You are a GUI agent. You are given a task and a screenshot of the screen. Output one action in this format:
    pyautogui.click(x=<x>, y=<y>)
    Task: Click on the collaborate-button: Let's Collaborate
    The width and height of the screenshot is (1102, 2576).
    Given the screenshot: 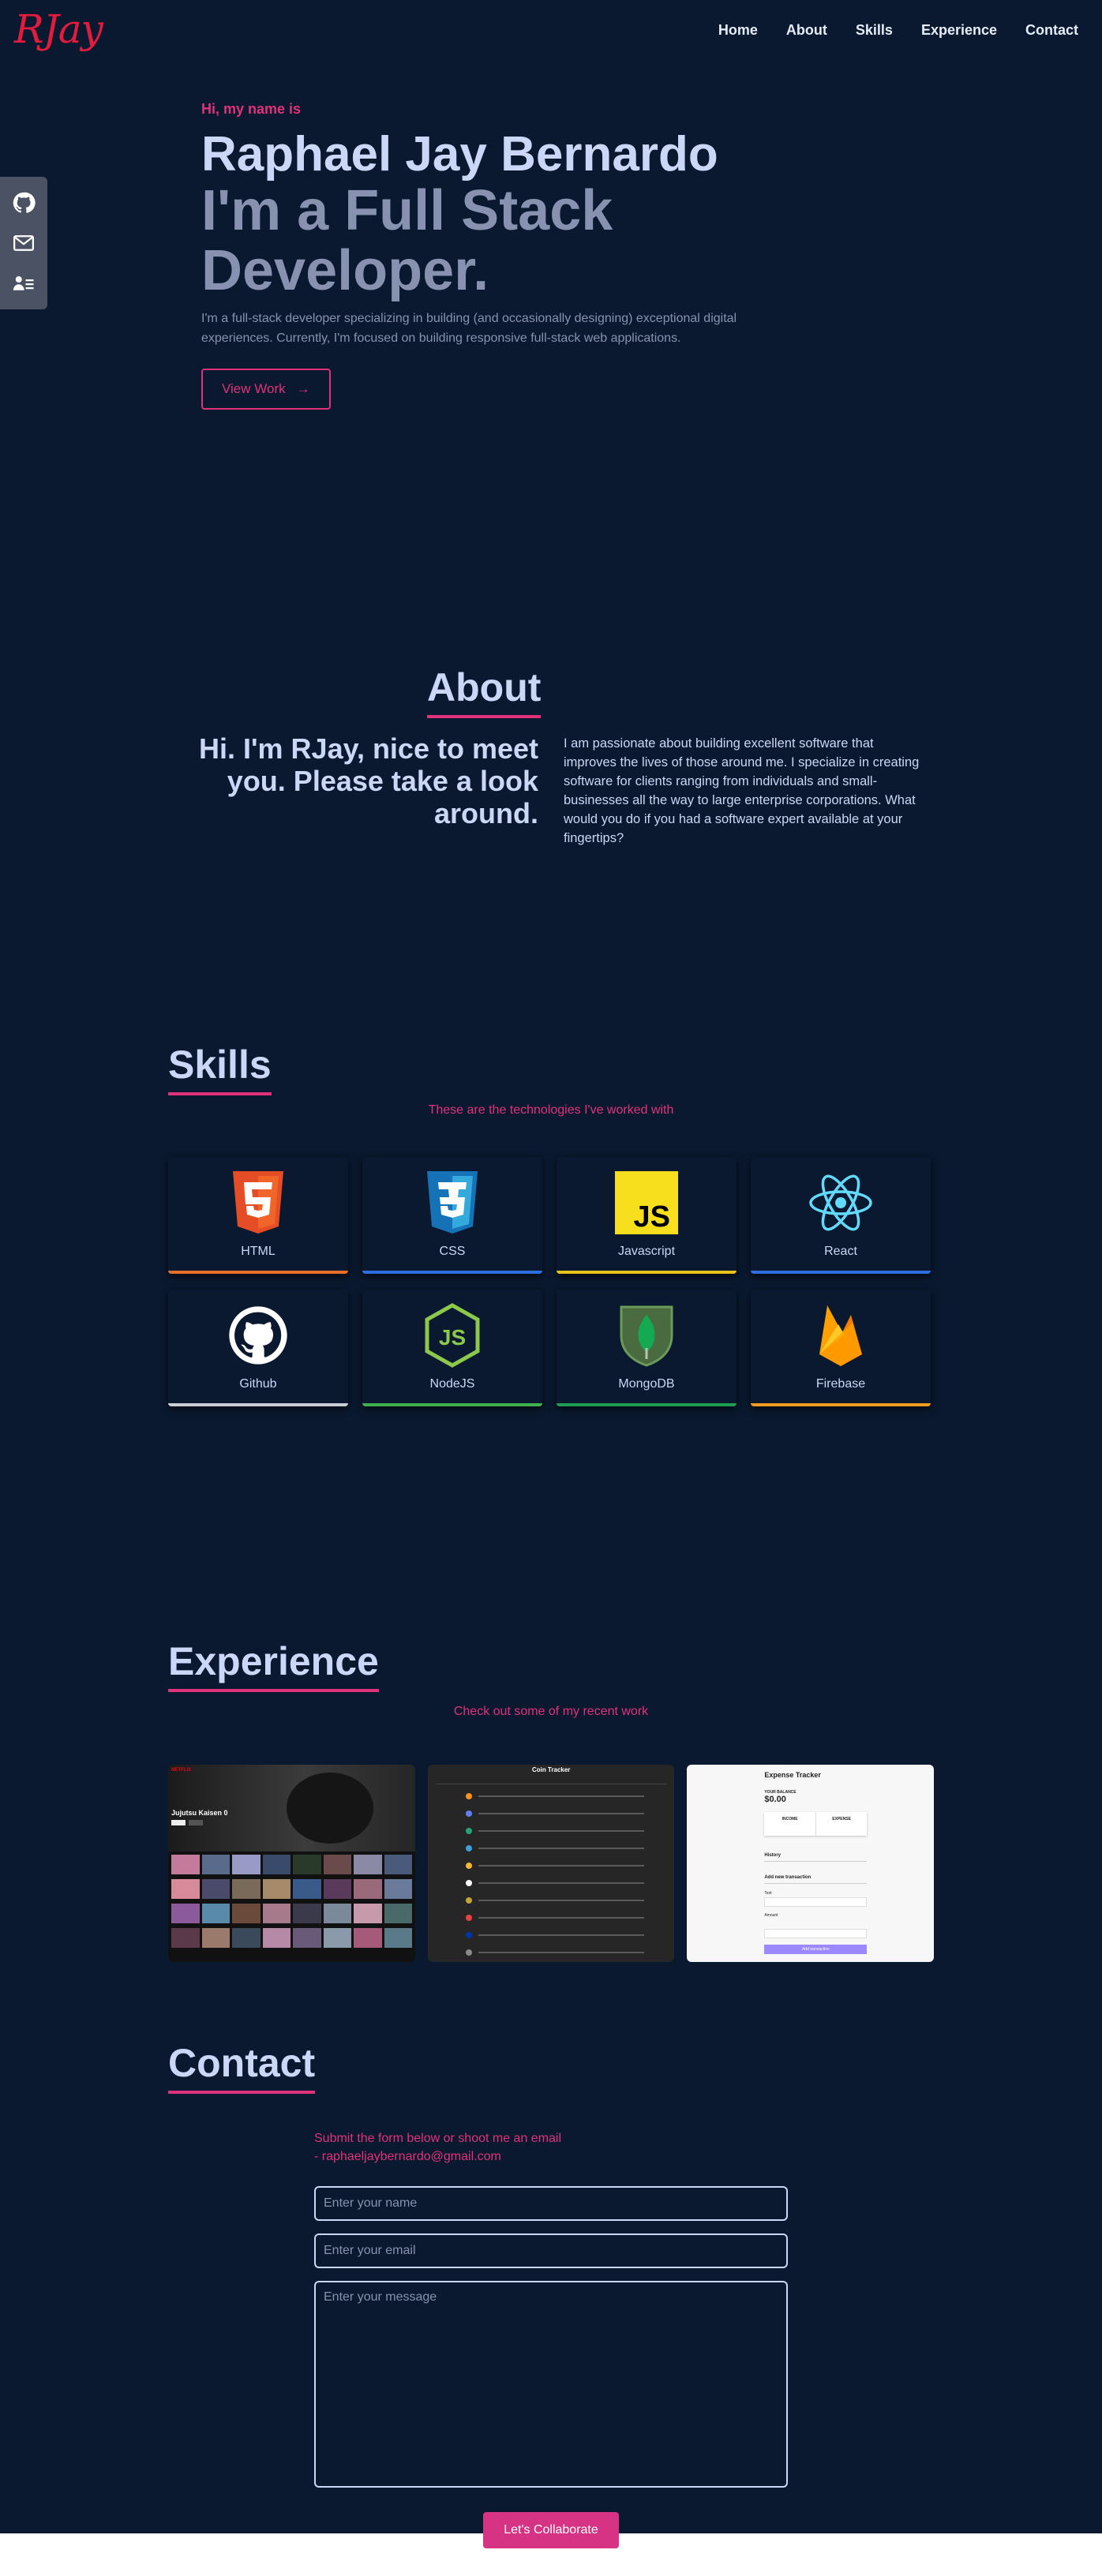 What is the action you would take?
    pyautogui.click(x=551, y=2530)
    